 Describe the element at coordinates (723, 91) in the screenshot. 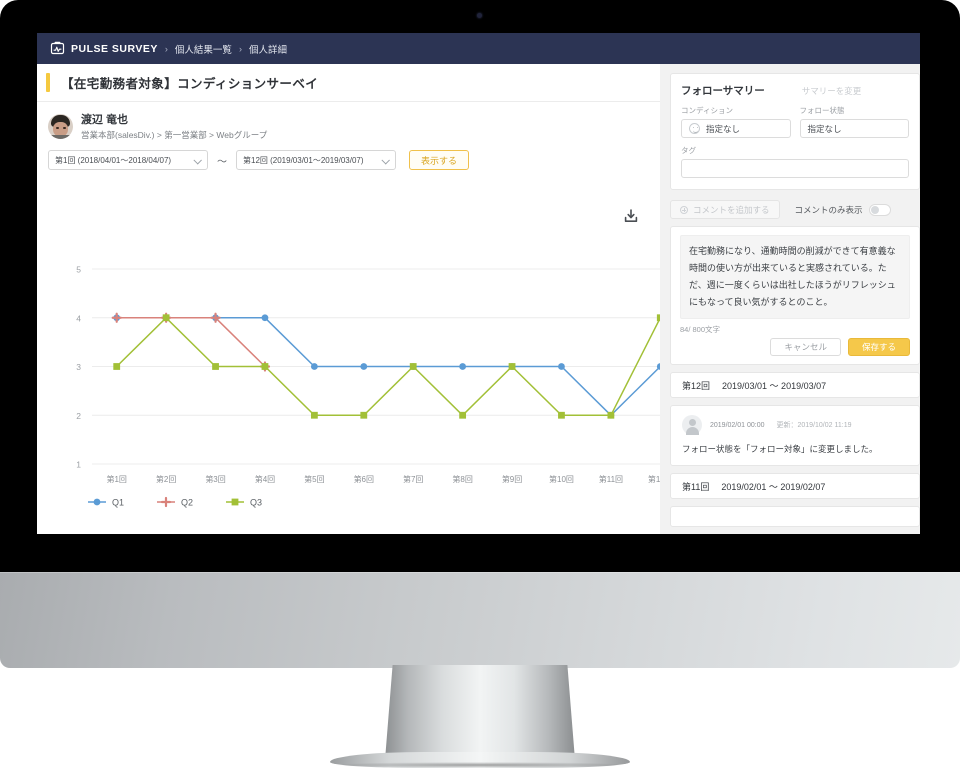

I see `follow-summary-title: フォローサマリー` at that location.